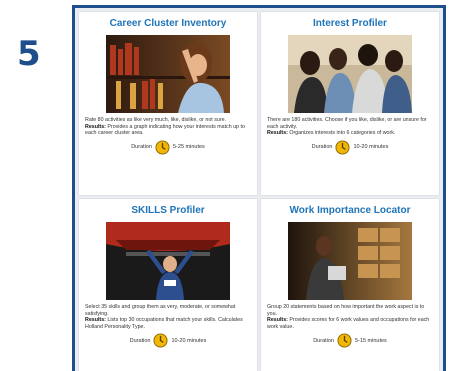 The image size is (455, 371). I want to click on students-group-photo, so click(350, 74).